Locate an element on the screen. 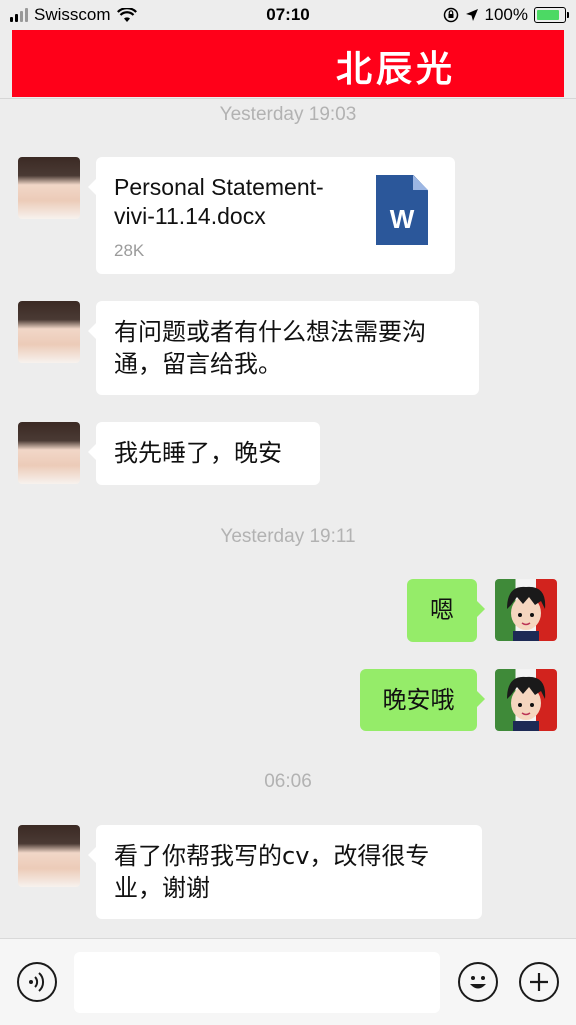 This screenshot has width=576, height=1025. outgoing-message-bubble: 晚安哦 is located at coordinates (422, 700).